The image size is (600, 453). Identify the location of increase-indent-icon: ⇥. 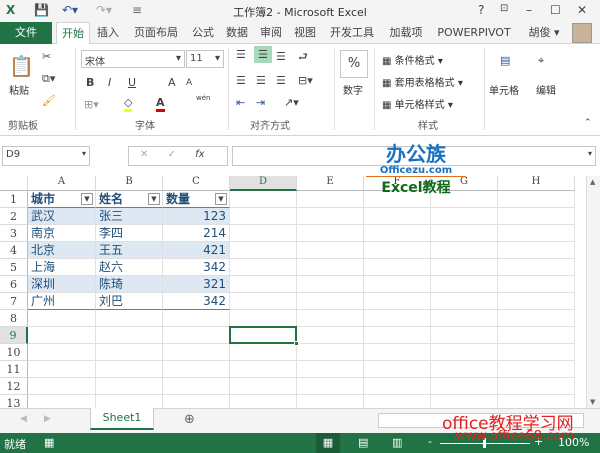
(260, 102).